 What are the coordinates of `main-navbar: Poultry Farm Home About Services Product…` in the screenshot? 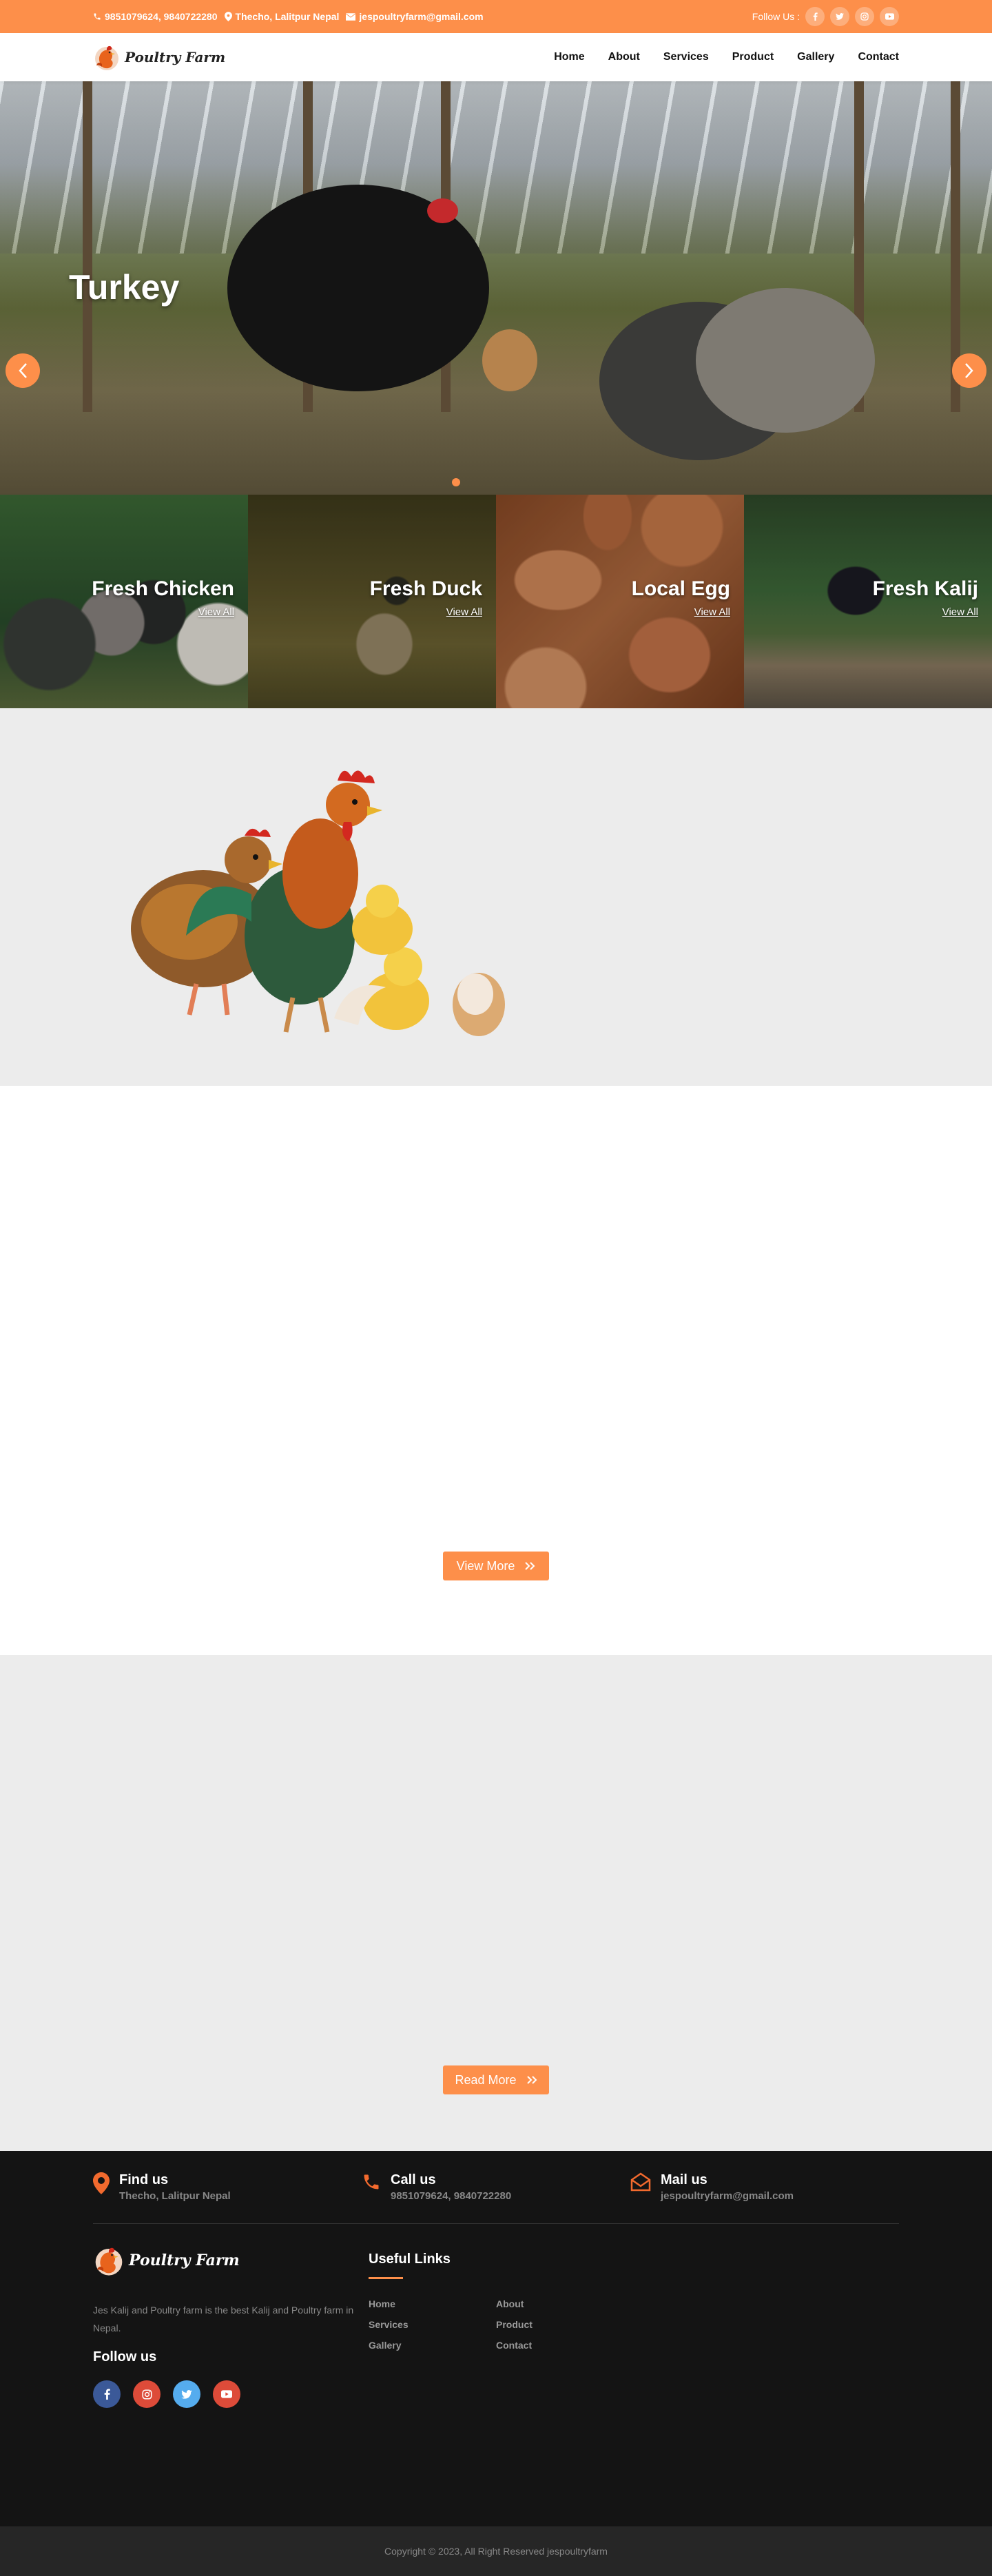 It's located at (496, 57).